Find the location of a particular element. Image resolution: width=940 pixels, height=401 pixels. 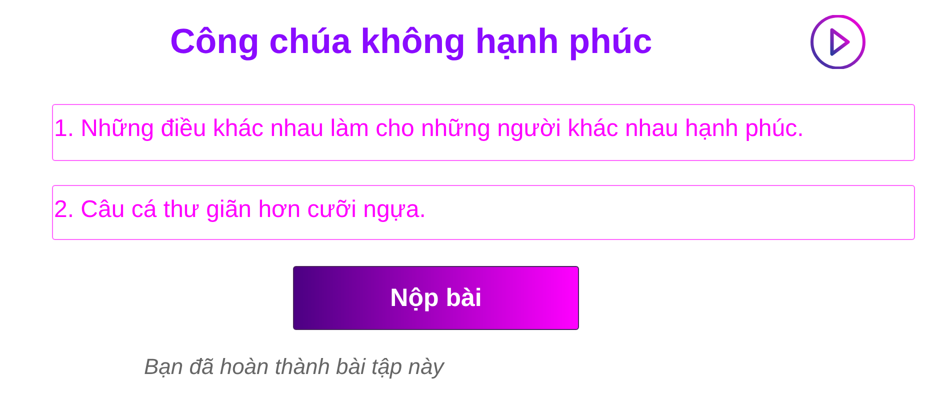

sentence-card: 2. Câu cá thư giãn hơn cưỡi ngựa. is located at coordinates (483, 212).